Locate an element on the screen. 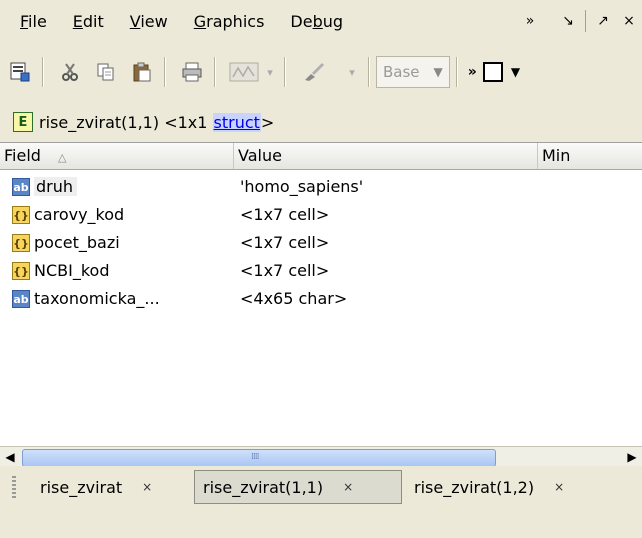 Image resolution: width=642 pixels, height=538 pixels. menu-edit: Edit is located at coordinates (88, 21).